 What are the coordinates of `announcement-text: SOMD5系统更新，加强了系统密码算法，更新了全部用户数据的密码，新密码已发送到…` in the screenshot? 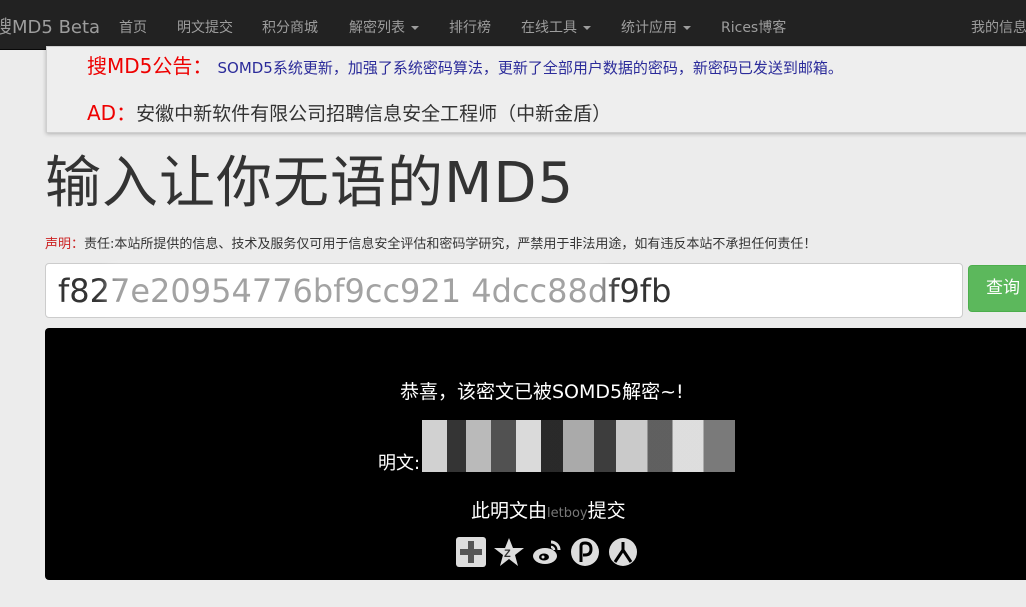 It's located at (530, 68).